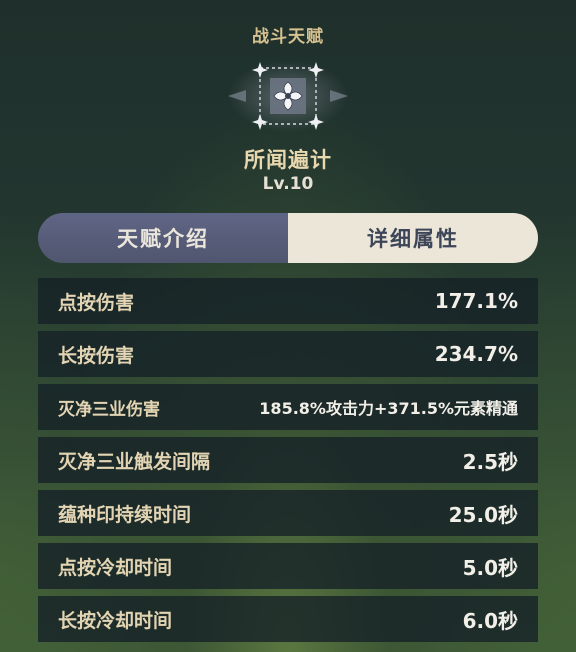 Image resolution: width=576 pixels, height=652 pixels. I want to click on talent-name: 所闻遍计, so click(288, 160).